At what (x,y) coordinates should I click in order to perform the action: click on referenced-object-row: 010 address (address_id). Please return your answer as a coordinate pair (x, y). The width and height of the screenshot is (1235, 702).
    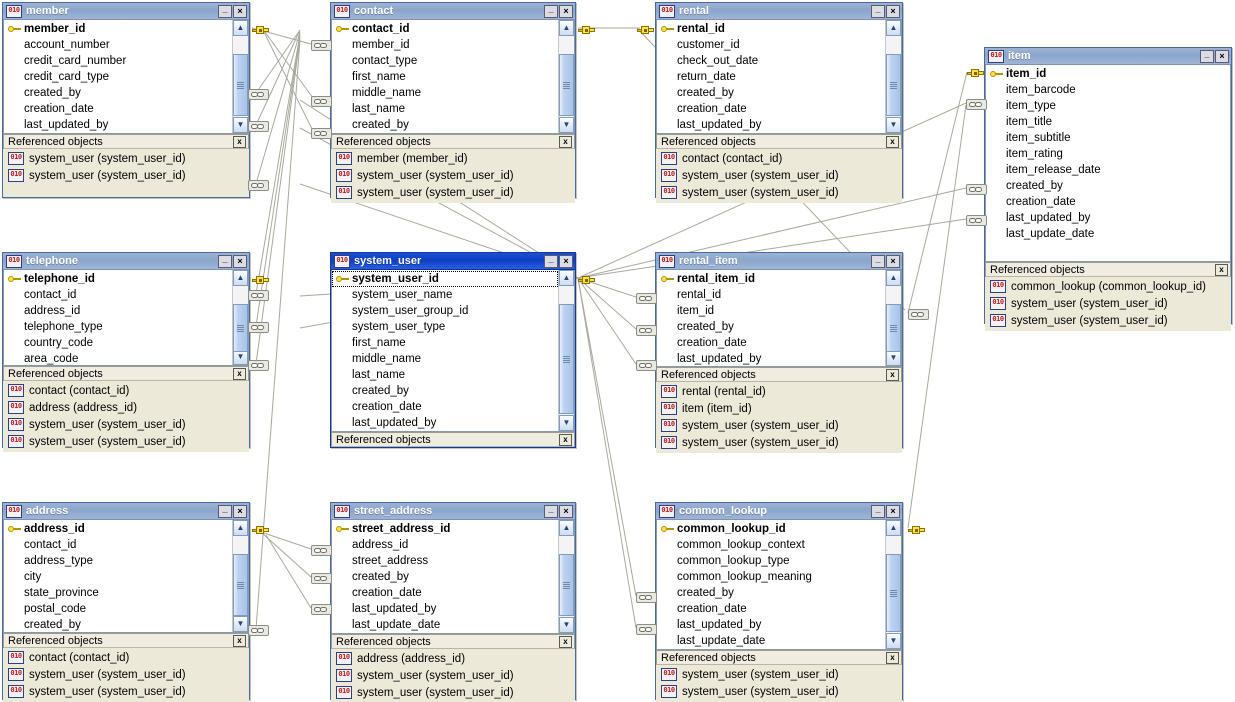
    Looking at the image, I should click on (126, 407).